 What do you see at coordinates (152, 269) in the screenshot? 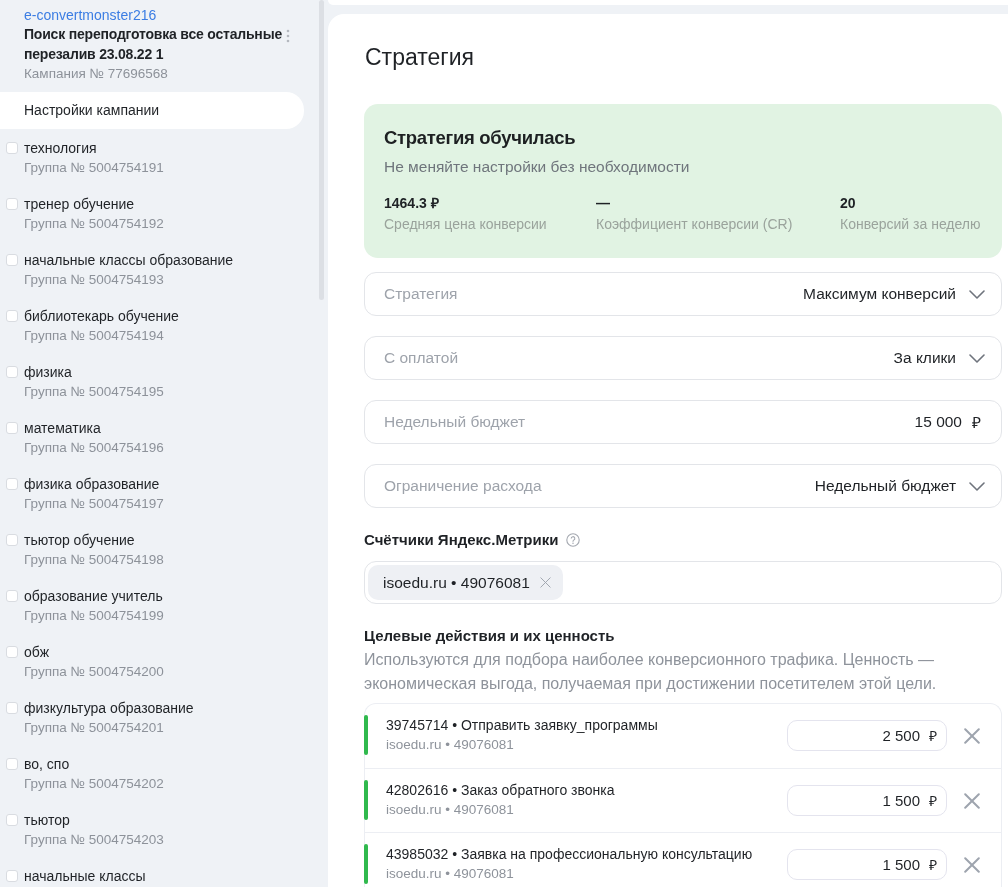
I see `group-item: начальные классы образование Группа № 5004754193` at bounding box center [152, 269].